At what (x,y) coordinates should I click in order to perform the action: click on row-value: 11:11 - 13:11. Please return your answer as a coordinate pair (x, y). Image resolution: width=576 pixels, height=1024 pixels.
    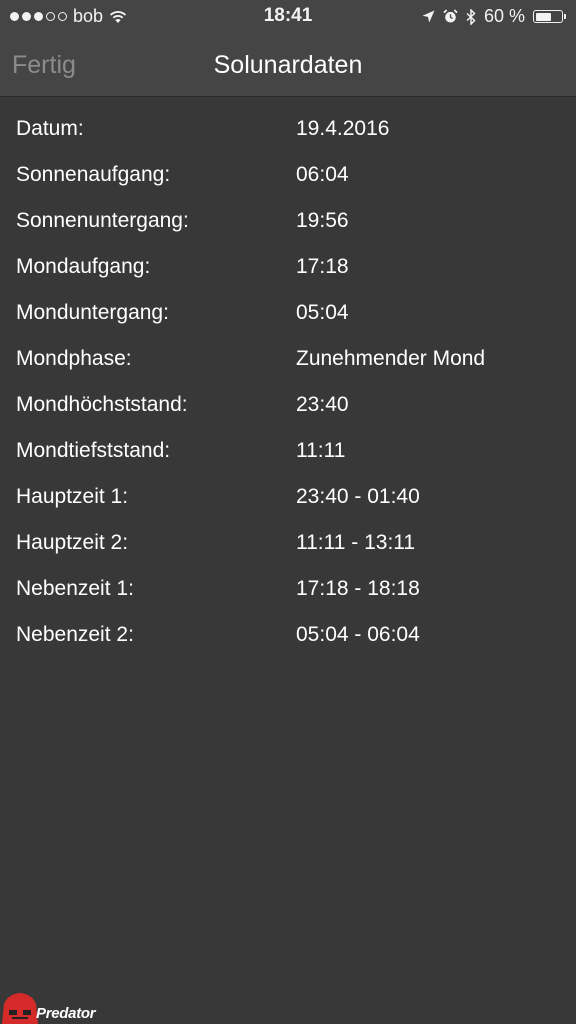
    Looking at the image, I should click on (356, 542).